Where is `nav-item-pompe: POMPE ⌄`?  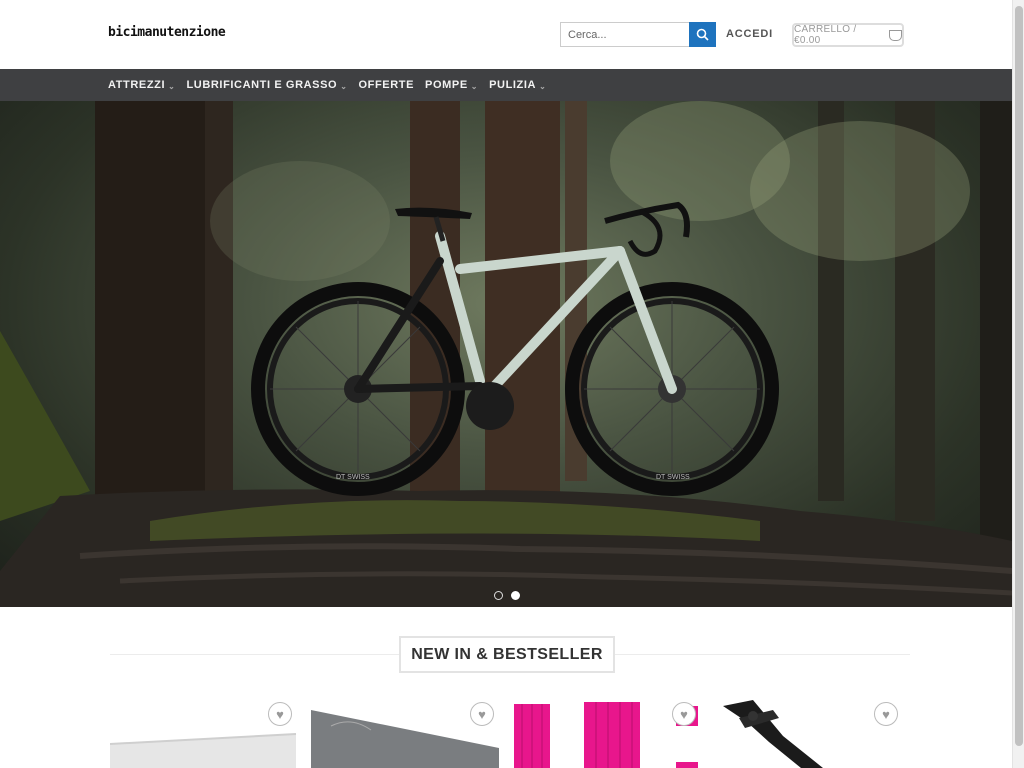
nav-item-pompe: POMPE ⌄ is located at coordinates (451, 85).